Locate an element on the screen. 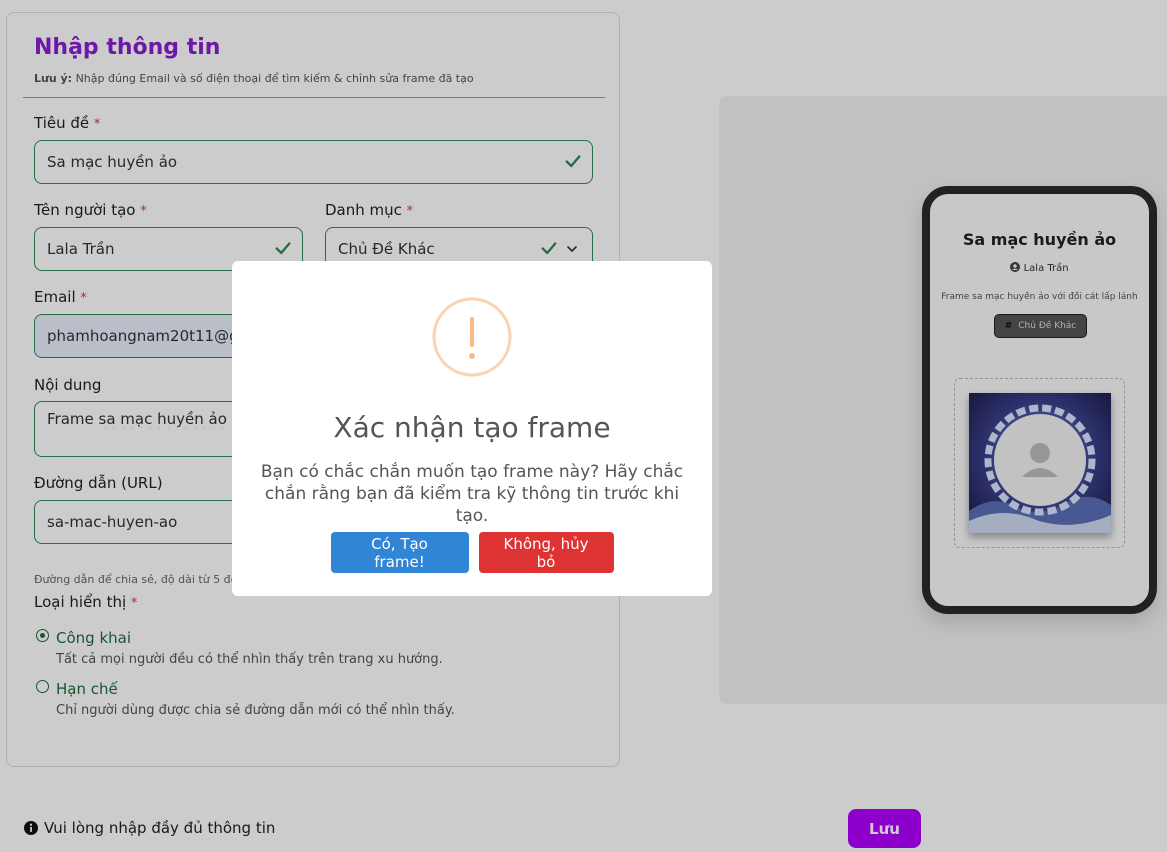 This screenshot has width=1167, height=852. dialog-title: Xác nhận tạo frame is located at coordinates (472, 427).